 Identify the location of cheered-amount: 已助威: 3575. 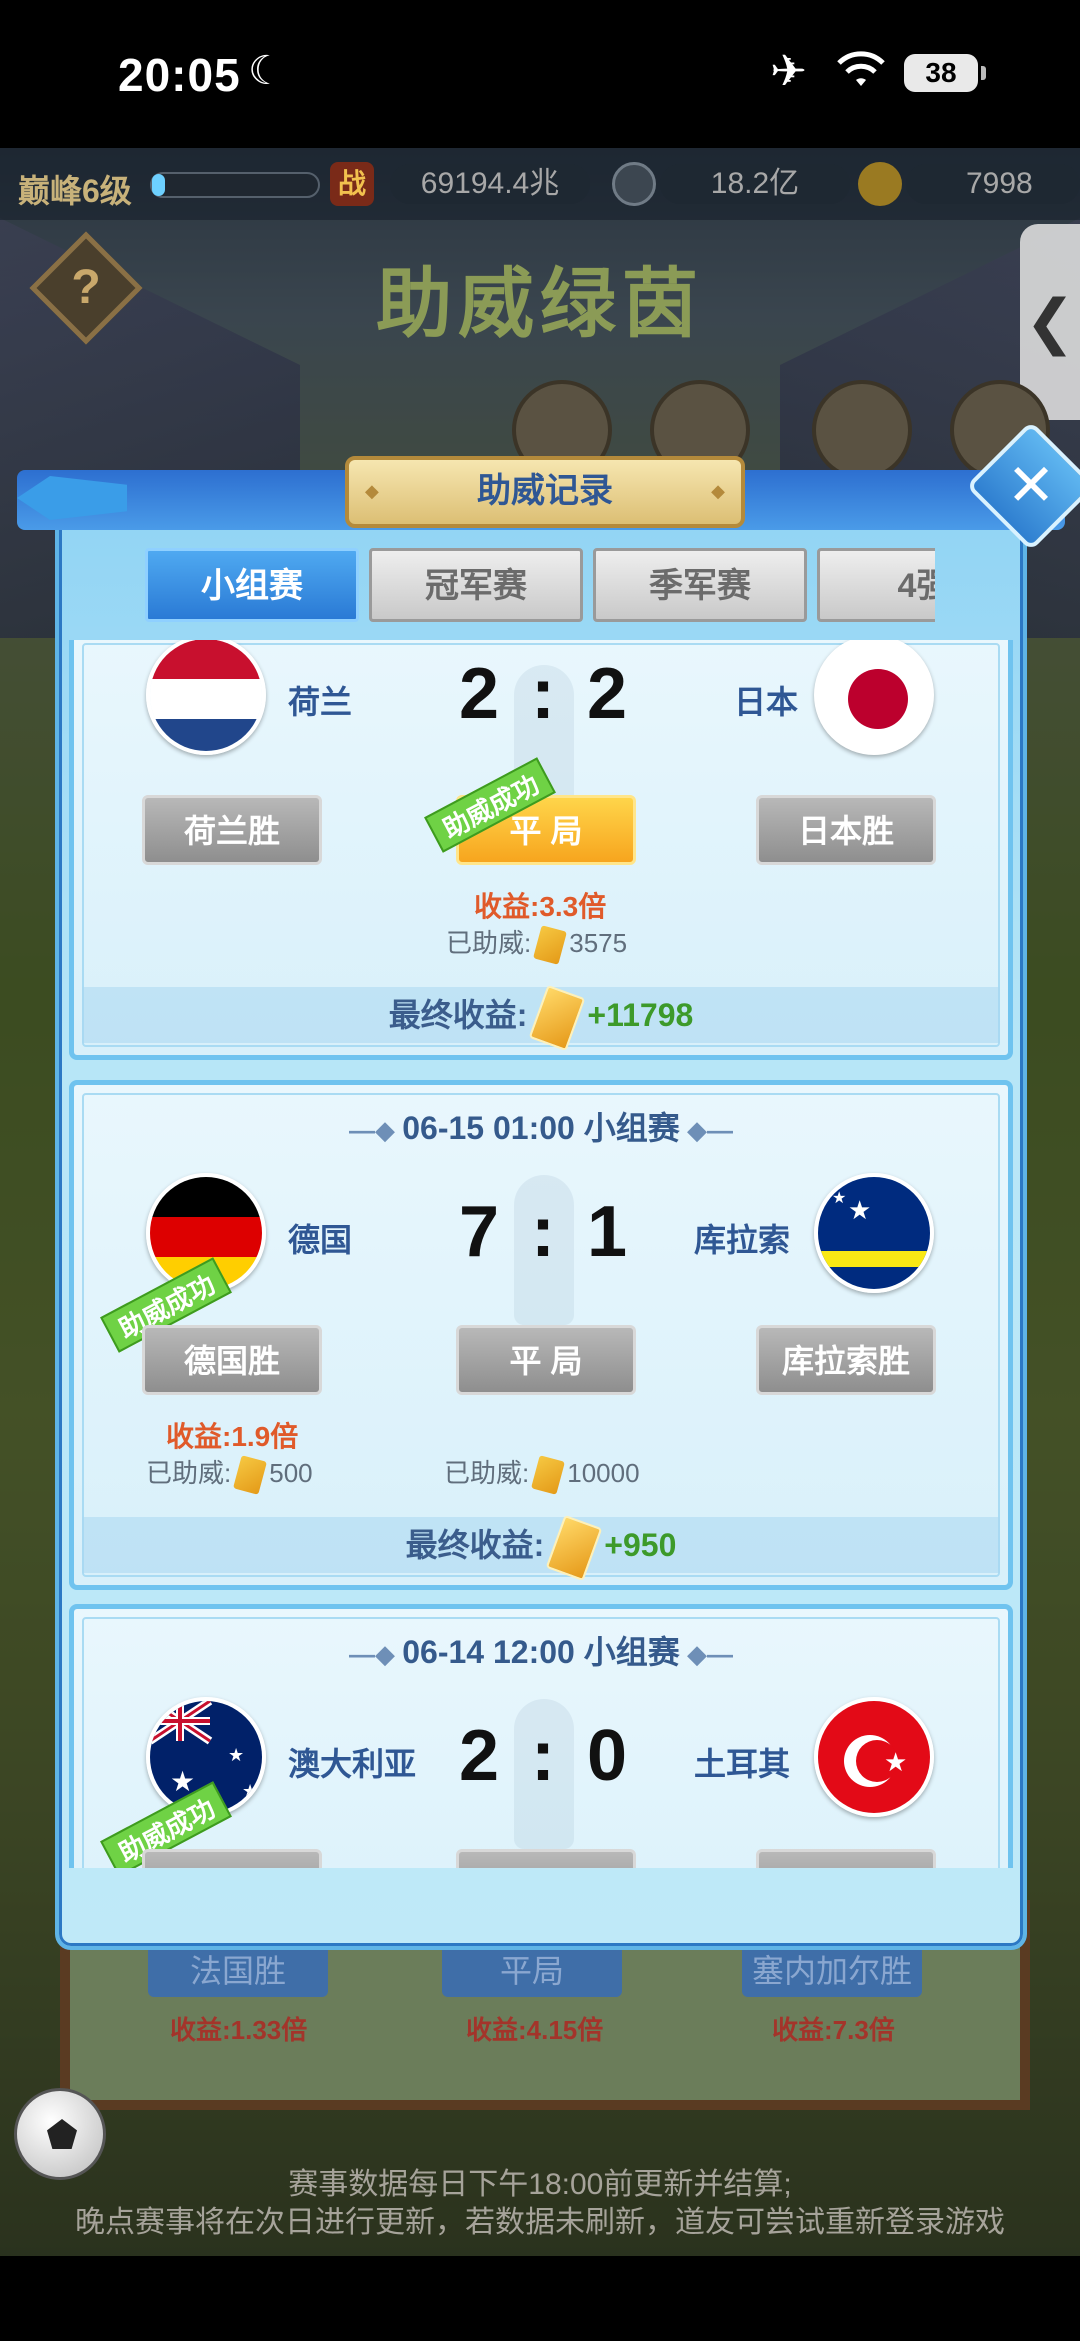
(536, 944).